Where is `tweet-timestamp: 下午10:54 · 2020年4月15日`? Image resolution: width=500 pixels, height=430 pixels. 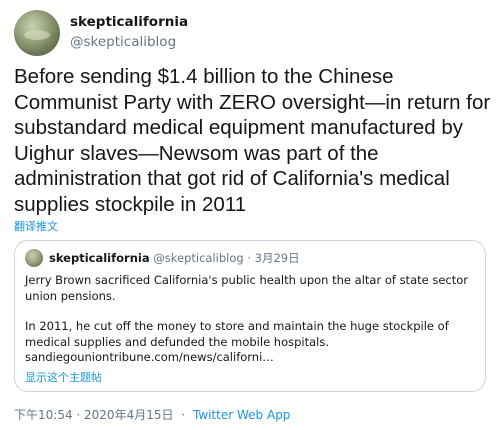 tweet-timestamp: 下午10:54 · 2020年4月15日 is located at coordinates (93, 415).